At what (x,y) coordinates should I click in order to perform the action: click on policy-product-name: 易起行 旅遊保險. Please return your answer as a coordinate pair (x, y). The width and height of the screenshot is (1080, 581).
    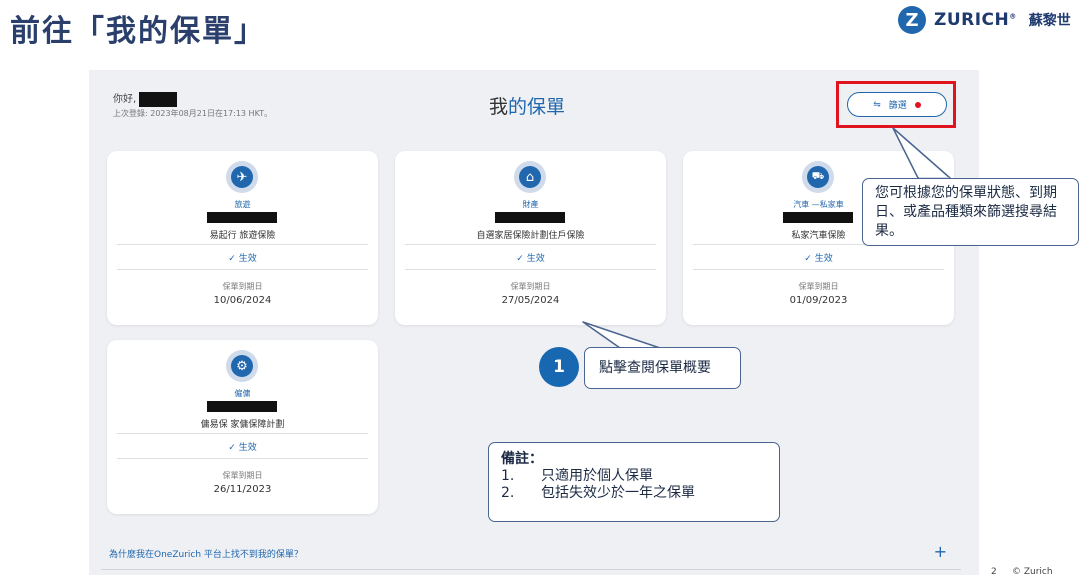
    Looking at the image, I should click on (242, 236).